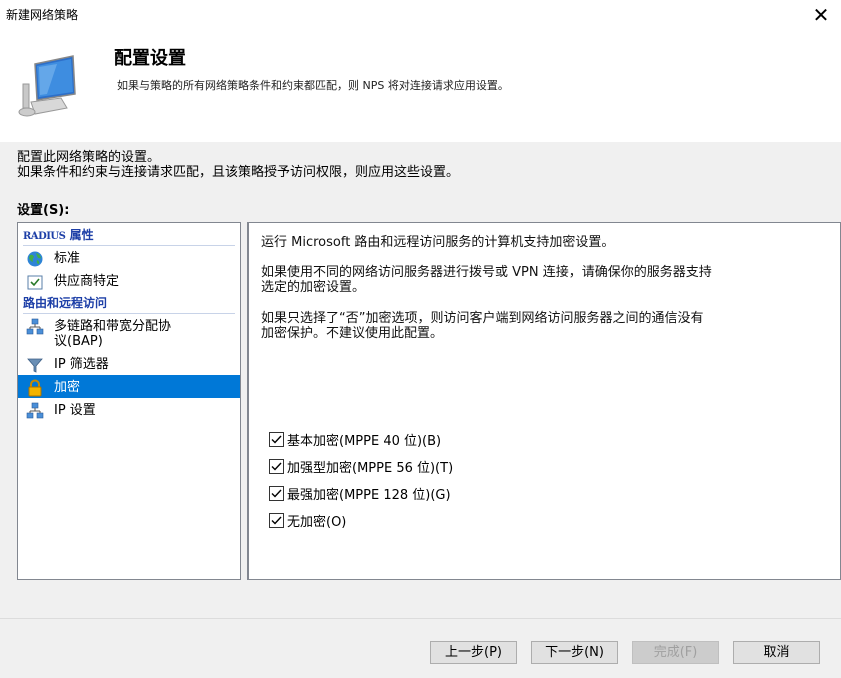  I want to click on checkbox-strong-encryption: 加强型加密(MPPE 56 位)(T), so click(361, 468).